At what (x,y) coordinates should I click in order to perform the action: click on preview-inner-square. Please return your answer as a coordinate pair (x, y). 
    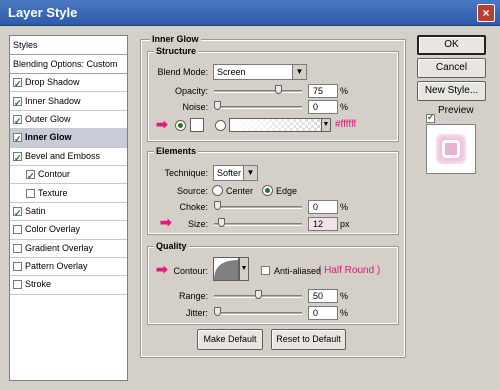
    Looking at the image, I should click on (451, 149).